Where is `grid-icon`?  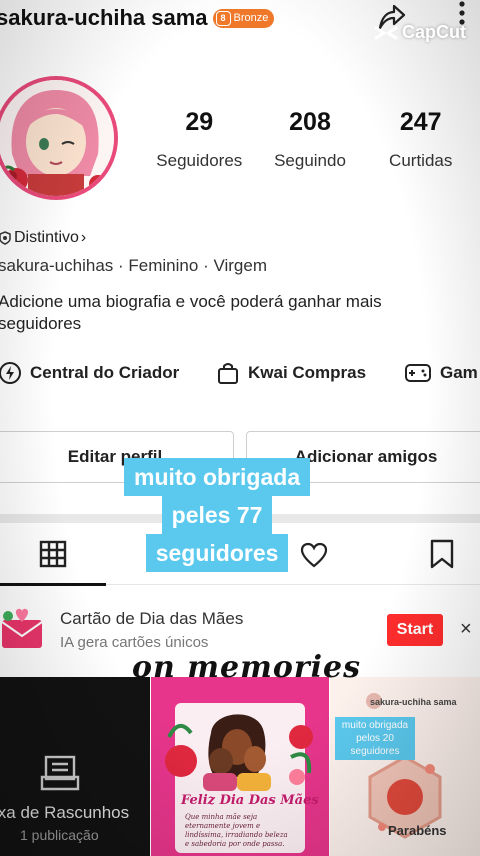 grid-icon is located at coordinates (53, 554).